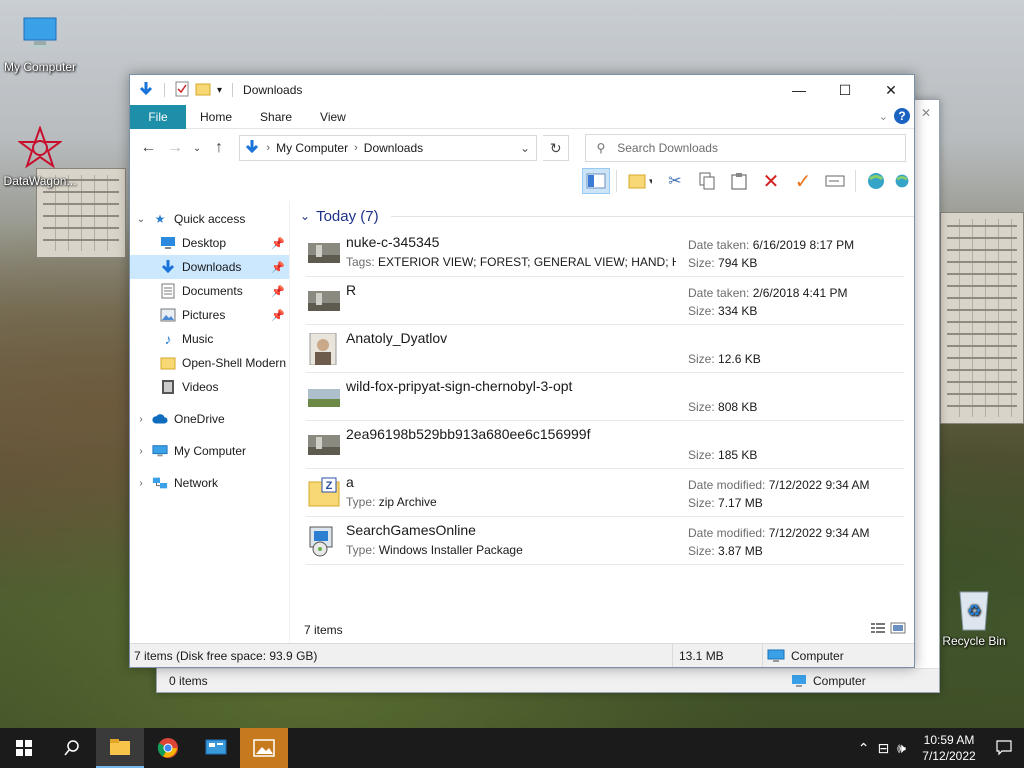 The image size is (1024, 768). What do you see at coordinates (522, 90) in the screenshot?
I see `title-bar: ▾ Downloads — ☐ ✕` at bounding box center [522, 90].